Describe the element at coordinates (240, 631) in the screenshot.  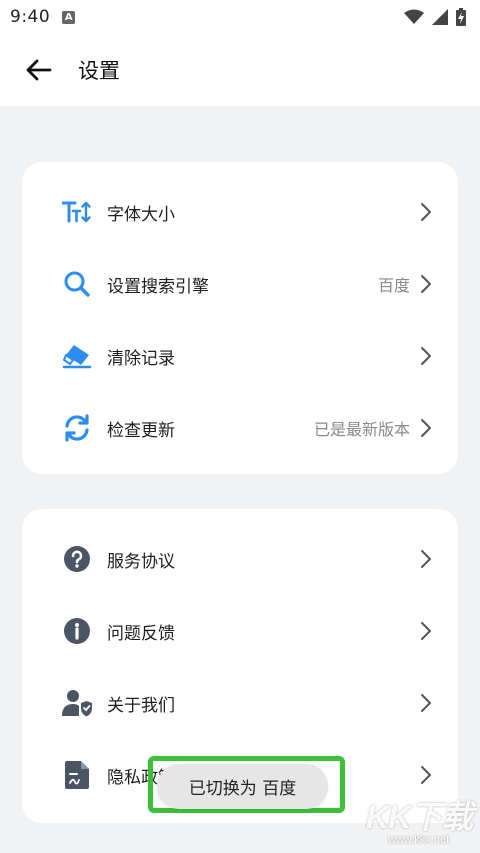
I see `feedback-row: 问题反馈` at that location.